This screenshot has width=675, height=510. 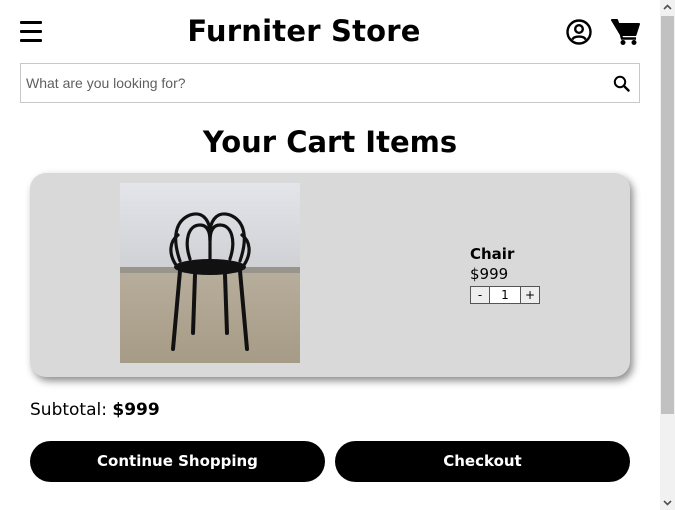 I want to click on product-info: Chair $999 - +, so click(x=505, y=274).